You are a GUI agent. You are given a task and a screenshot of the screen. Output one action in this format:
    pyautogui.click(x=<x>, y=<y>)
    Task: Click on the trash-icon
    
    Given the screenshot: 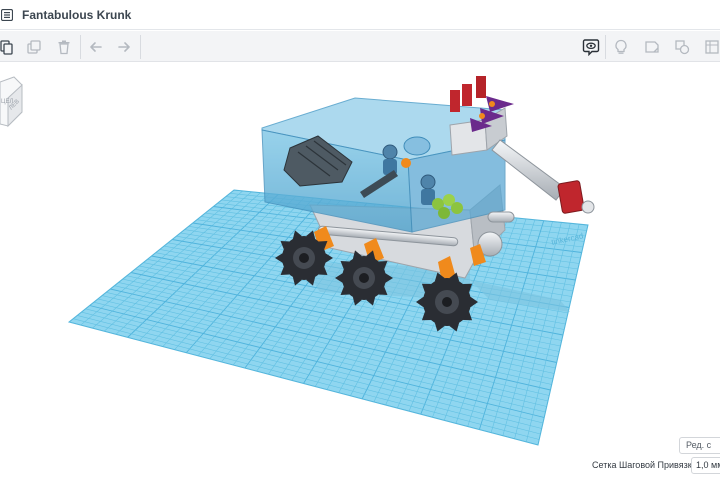 What is the action you would take?
    pyautogui.click(x=64, y=47)
    